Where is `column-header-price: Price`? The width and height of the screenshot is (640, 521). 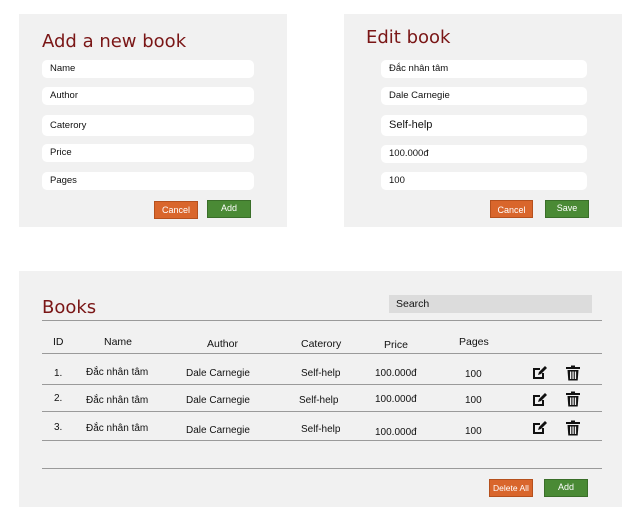
column-header-price: Price is located at coordinates (396, 345).